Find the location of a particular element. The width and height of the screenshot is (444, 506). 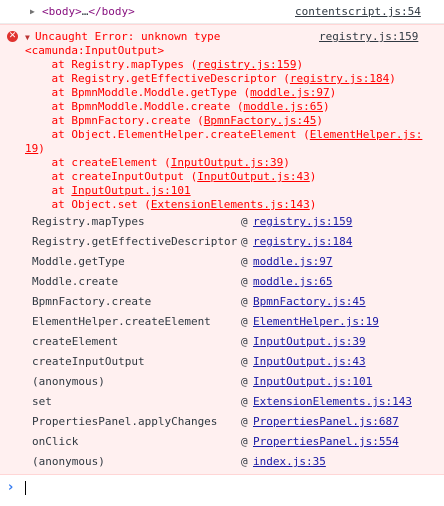

stack-source-link: InputOutput.js:101 is located at coordinates (312, 382).